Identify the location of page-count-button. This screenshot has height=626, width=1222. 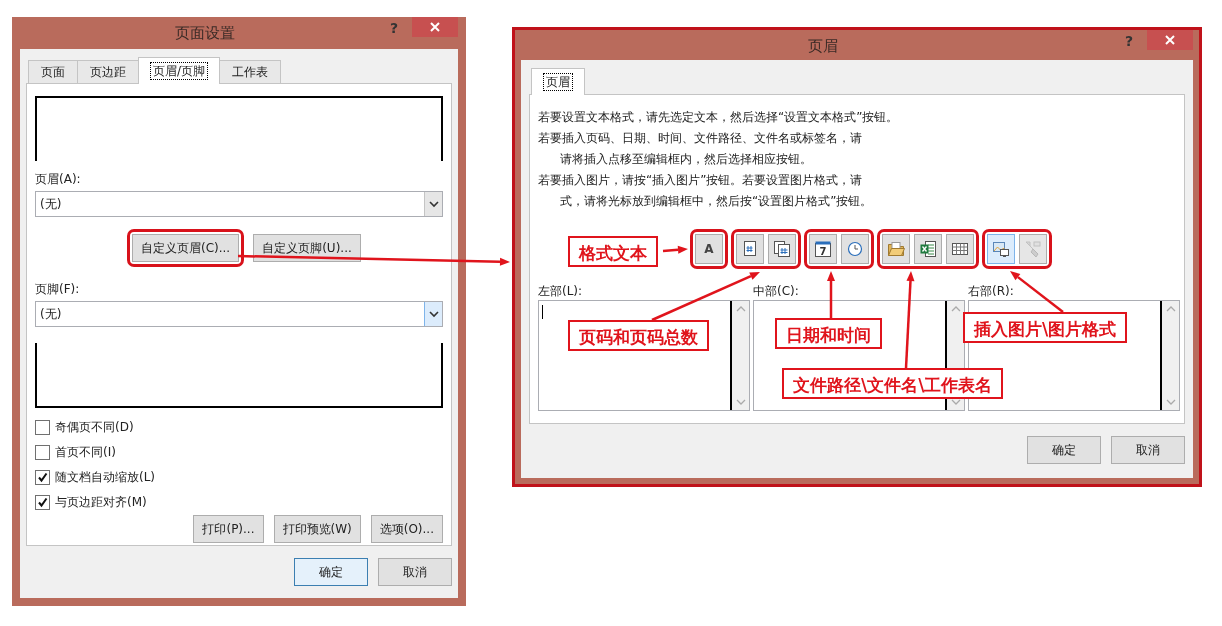
(782, 249).